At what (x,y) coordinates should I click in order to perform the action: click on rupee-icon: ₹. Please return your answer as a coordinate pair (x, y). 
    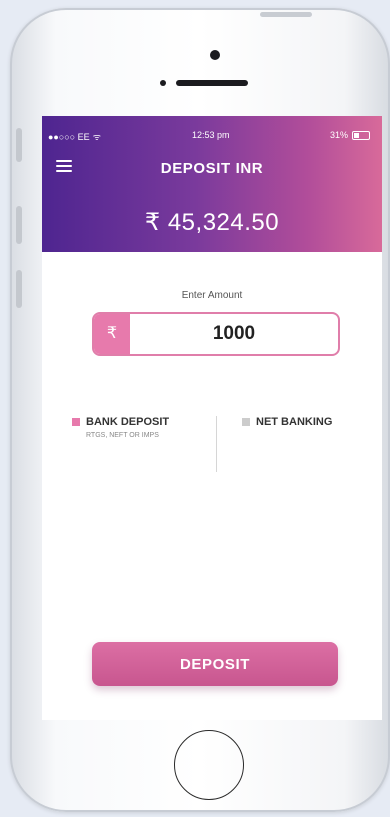
    Looking at the image, I should click on (112, 334).